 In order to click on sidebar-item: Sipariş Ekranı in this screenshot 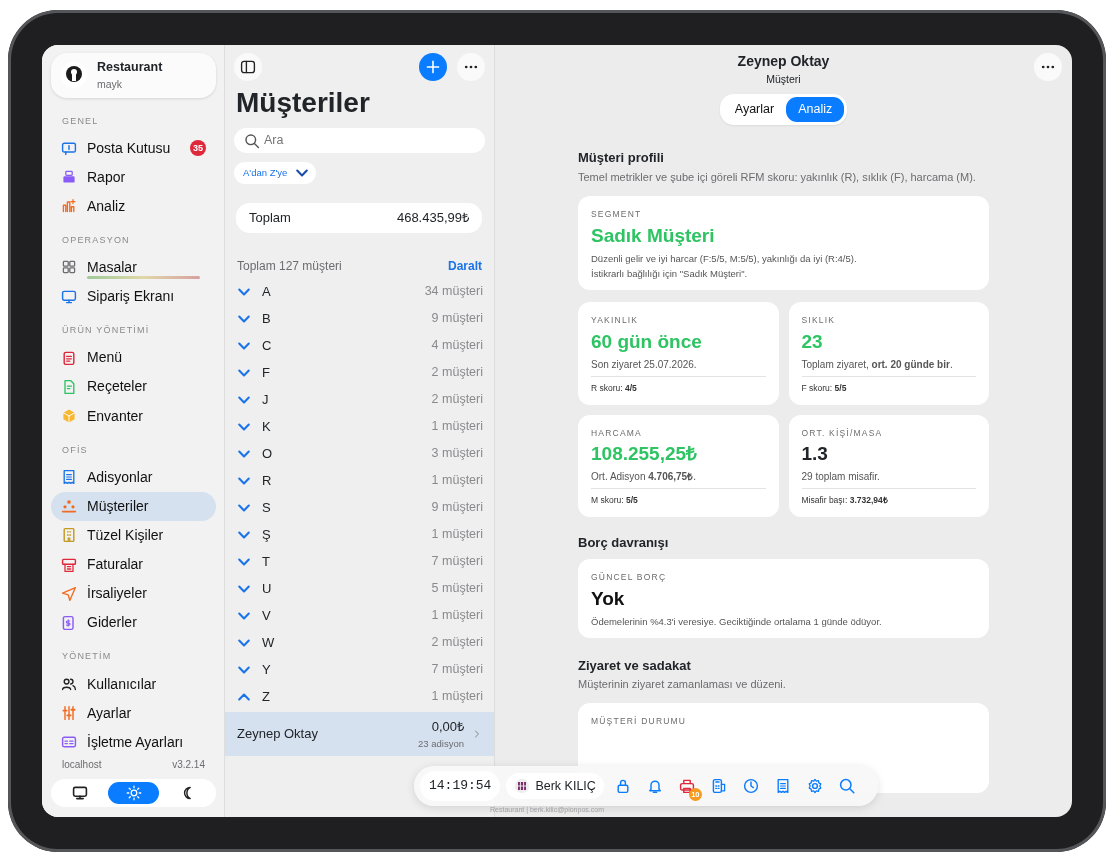, I will do `click(133, 297)`.